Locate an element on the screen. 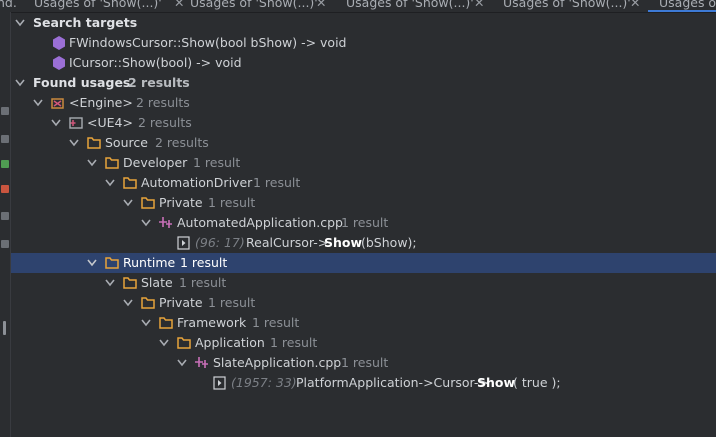  search-target-label: FWindowsCursor::Show(bool bShow) -> void is located at coordinates (208, 42).